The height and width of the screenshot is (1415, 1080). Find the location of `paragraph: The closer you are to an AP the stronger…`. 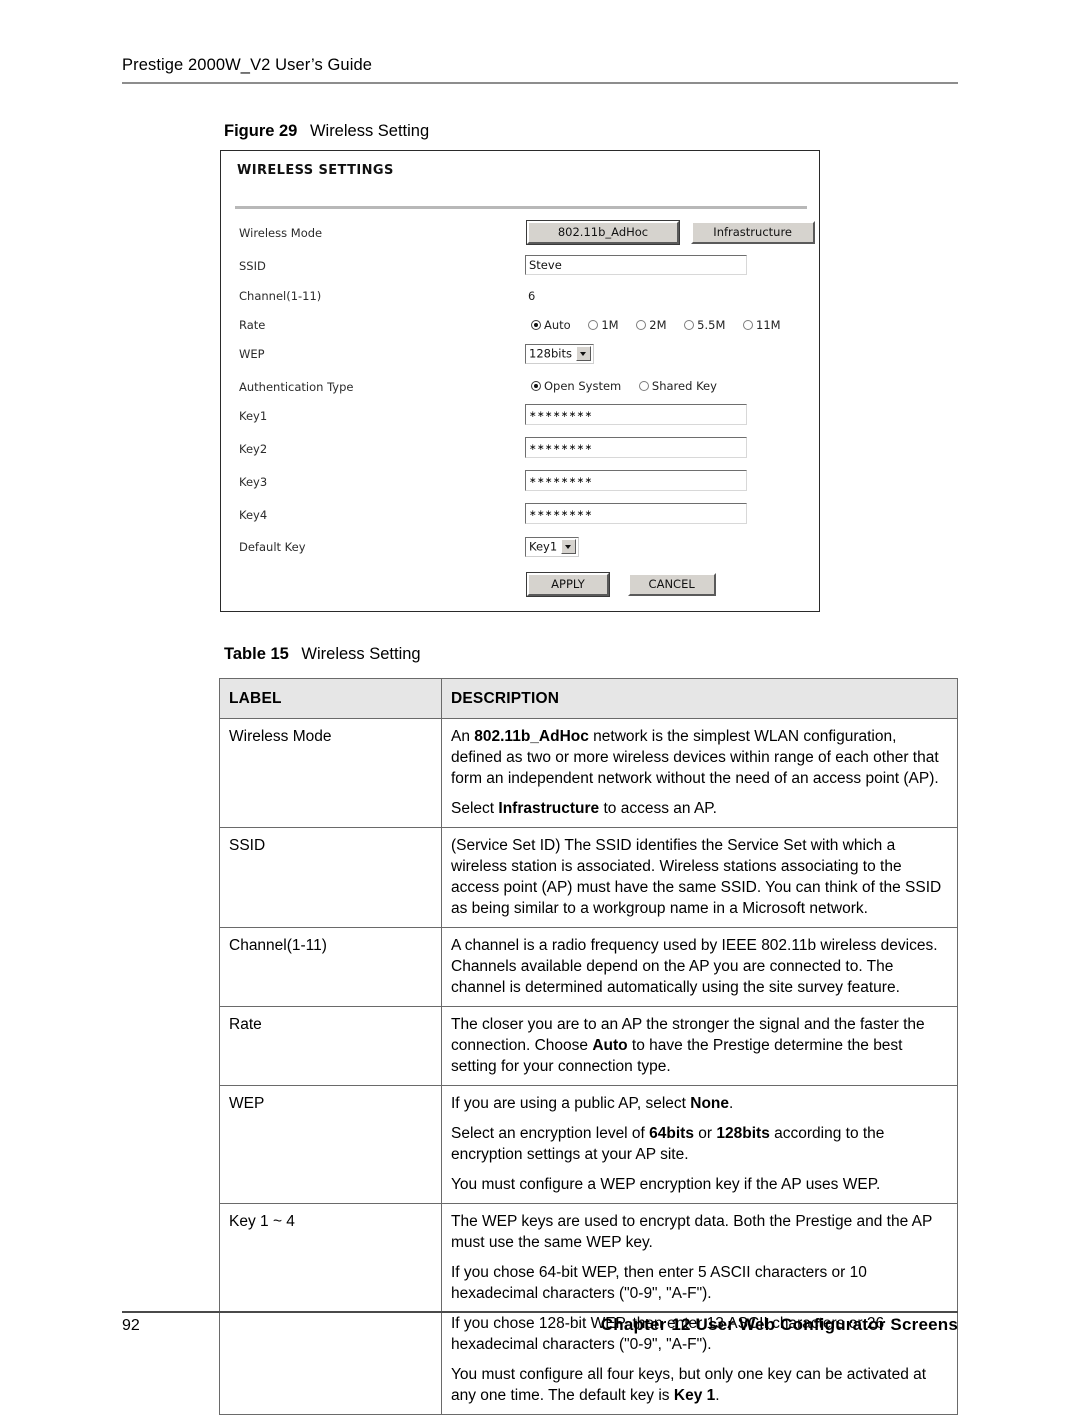

paragraph: The closer you are to an AP the stronger… is located at coordinates (699, 1045).